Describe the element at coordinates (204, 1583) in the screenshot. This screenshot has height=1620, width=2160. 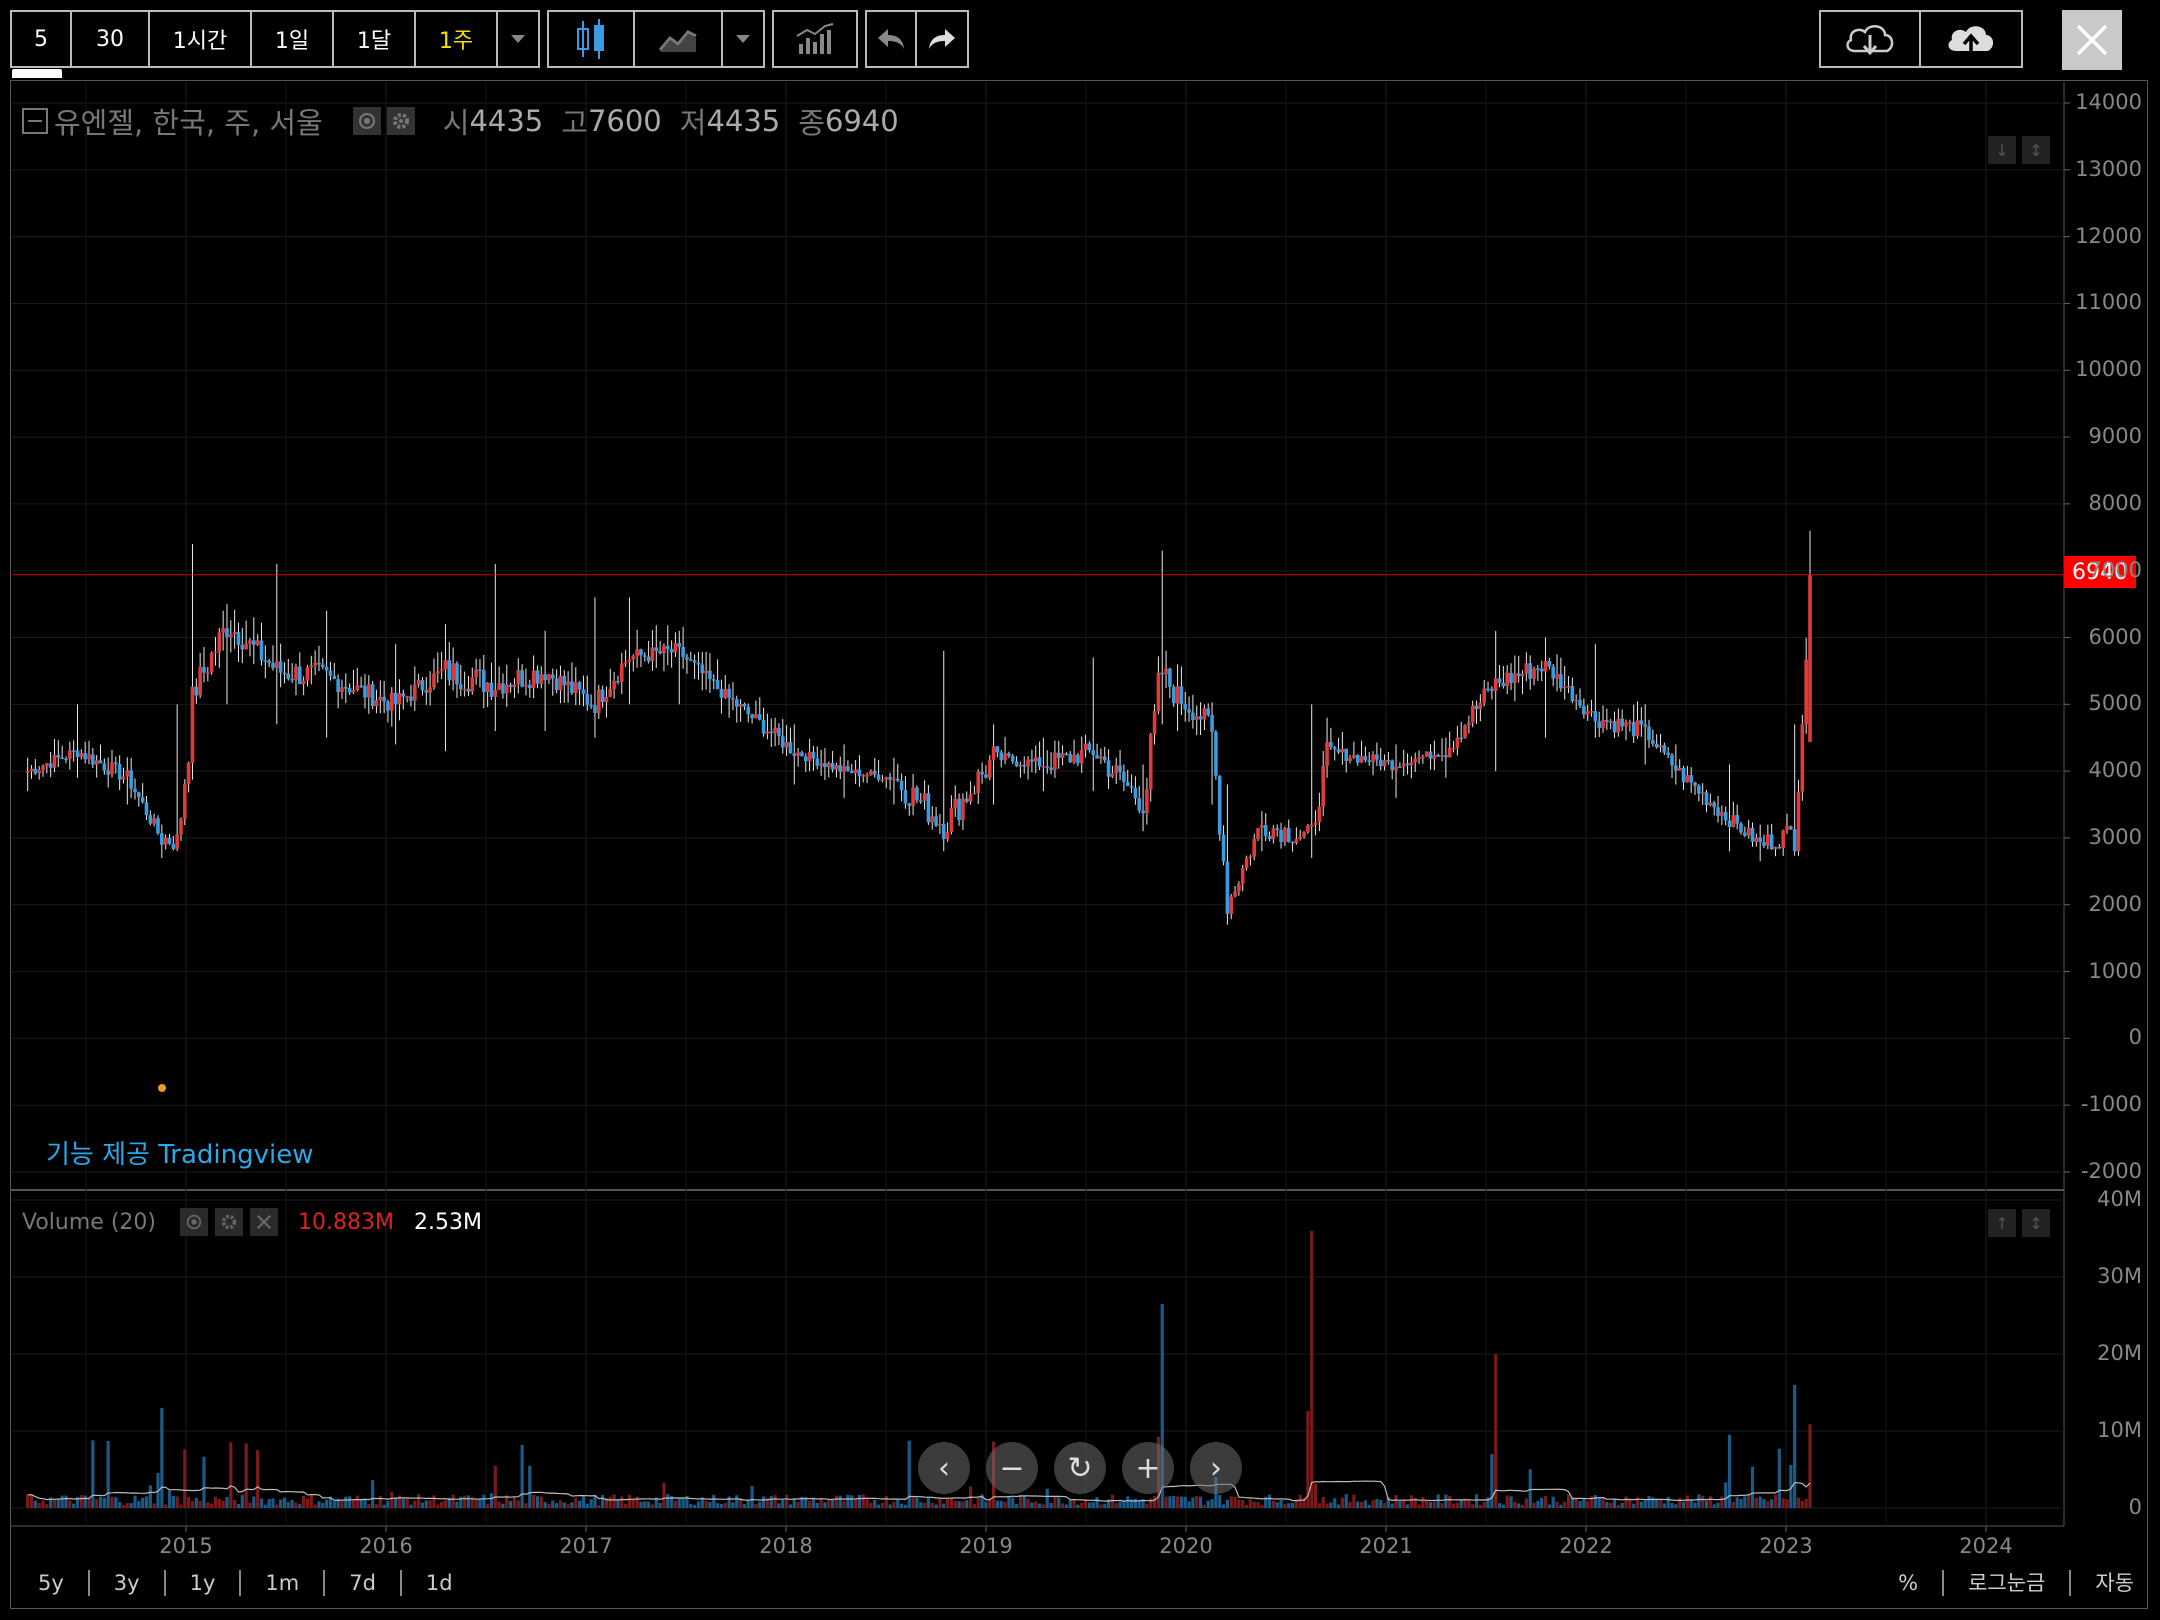
I see `range-1y-button: 1y` at that location.